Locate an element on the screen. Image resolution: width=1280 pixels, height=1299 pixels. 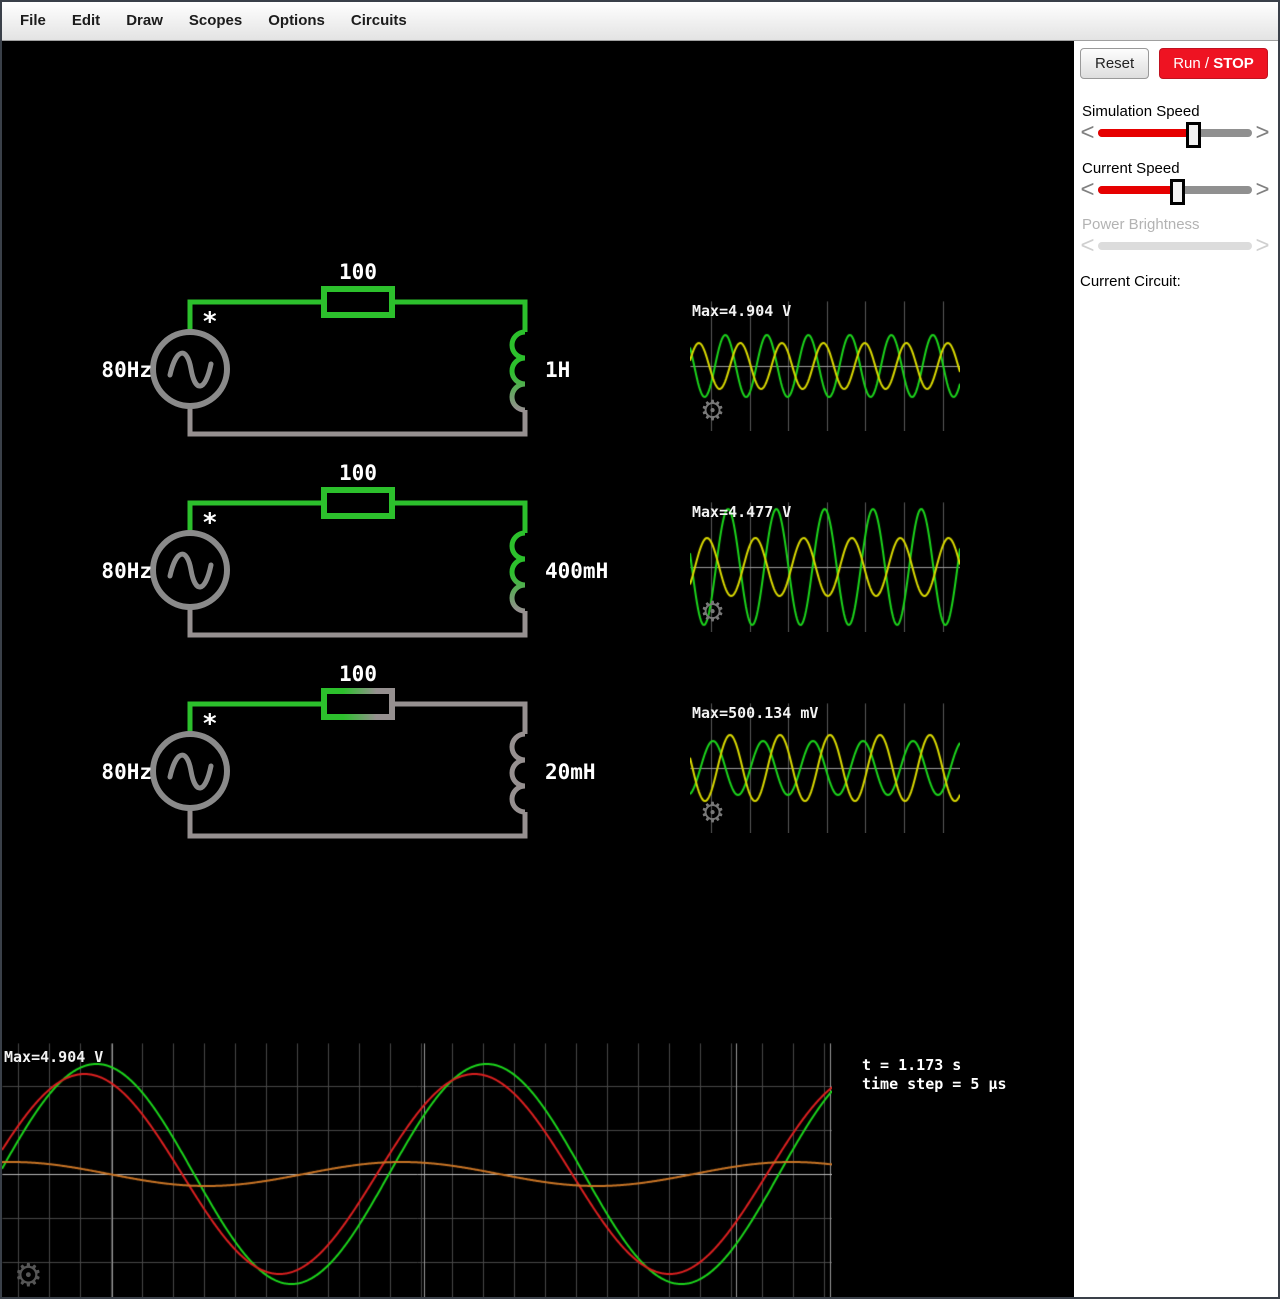
menu-scopes: Scopes is located at coordinates (215, 21).